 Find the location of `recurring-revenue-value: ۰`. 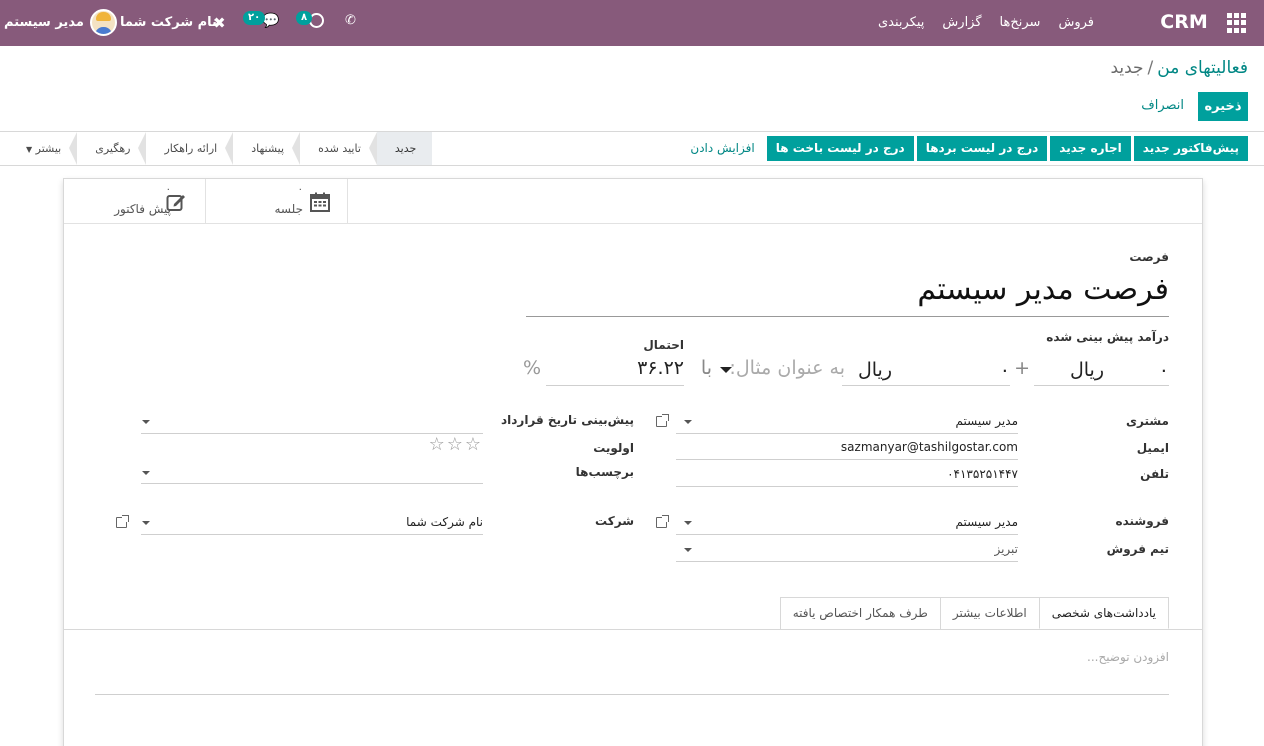

recurring-revenue-value: ۰ is located at coordinates (1005, 370).